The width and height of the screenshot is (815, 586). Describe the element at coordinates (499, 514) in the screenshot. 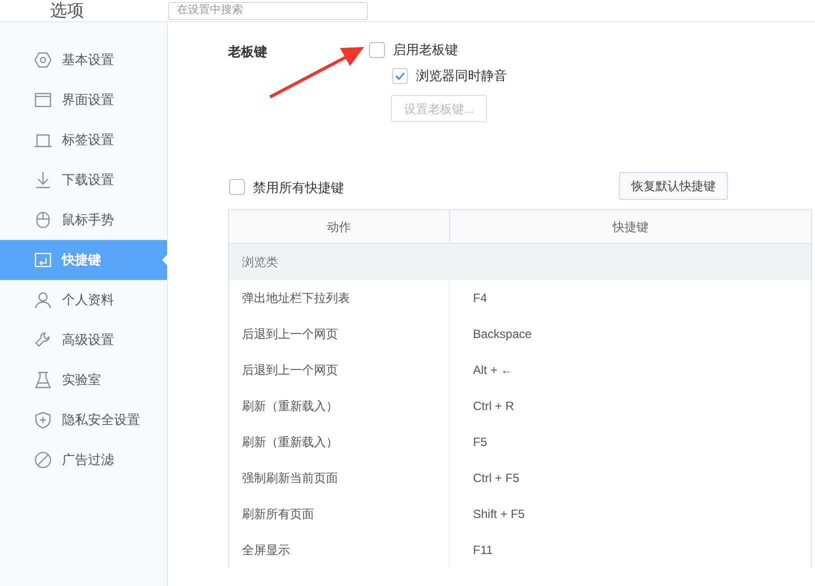

I see `table-cell-text: Shift + F5` at that location.